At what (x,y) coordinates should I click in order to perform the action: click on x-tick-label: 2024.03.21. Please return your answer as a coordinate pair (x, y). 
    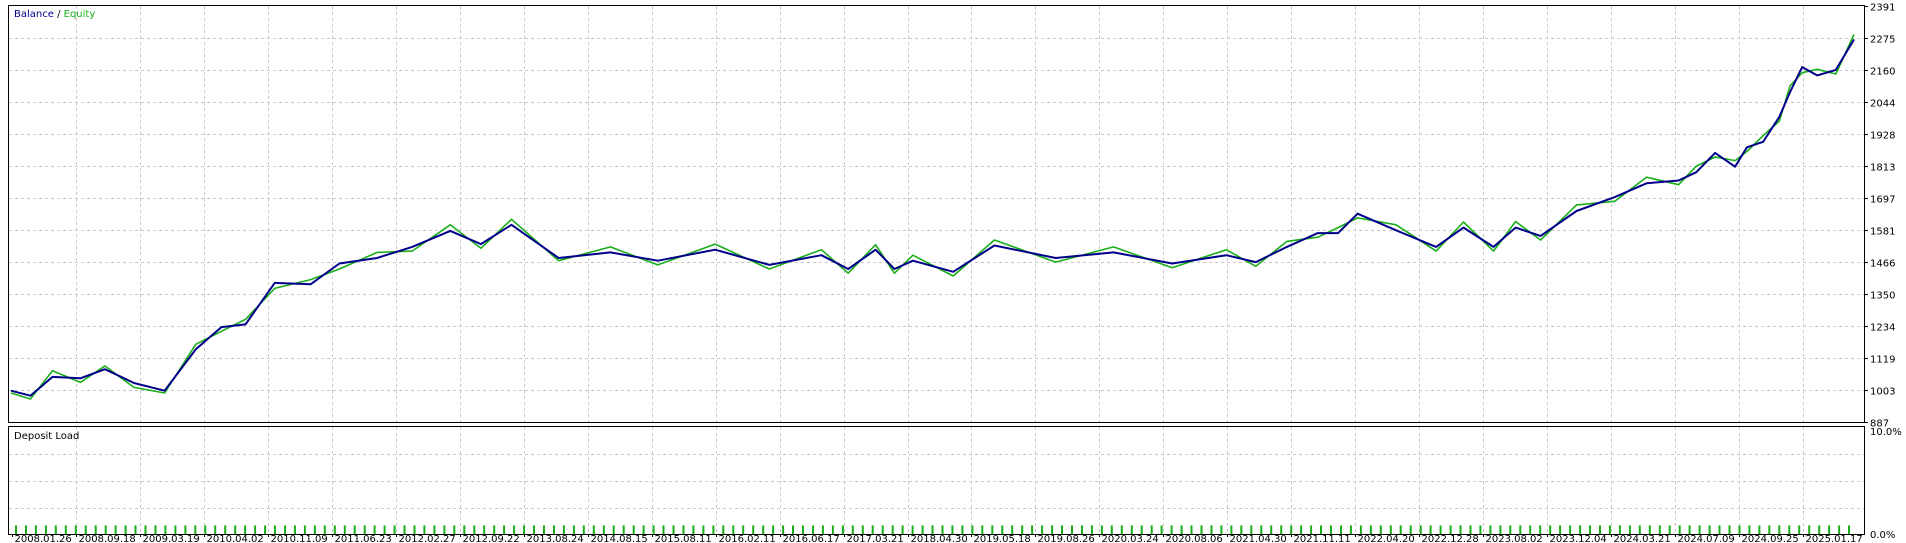
    Looking at the image, I should click on (1642, 538).